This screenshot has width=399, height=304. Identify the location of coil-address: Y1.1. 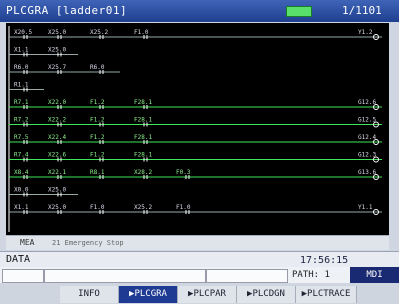
(365, 207).